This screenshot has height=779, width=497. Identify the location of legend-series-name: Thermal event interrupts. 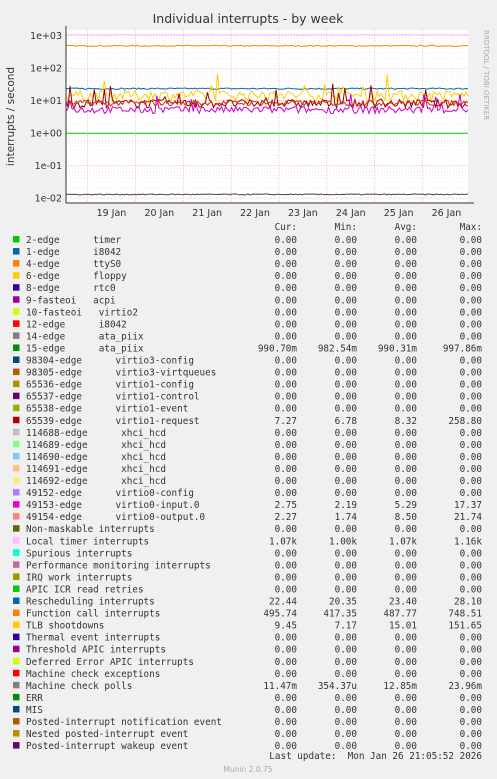
(93, 638).